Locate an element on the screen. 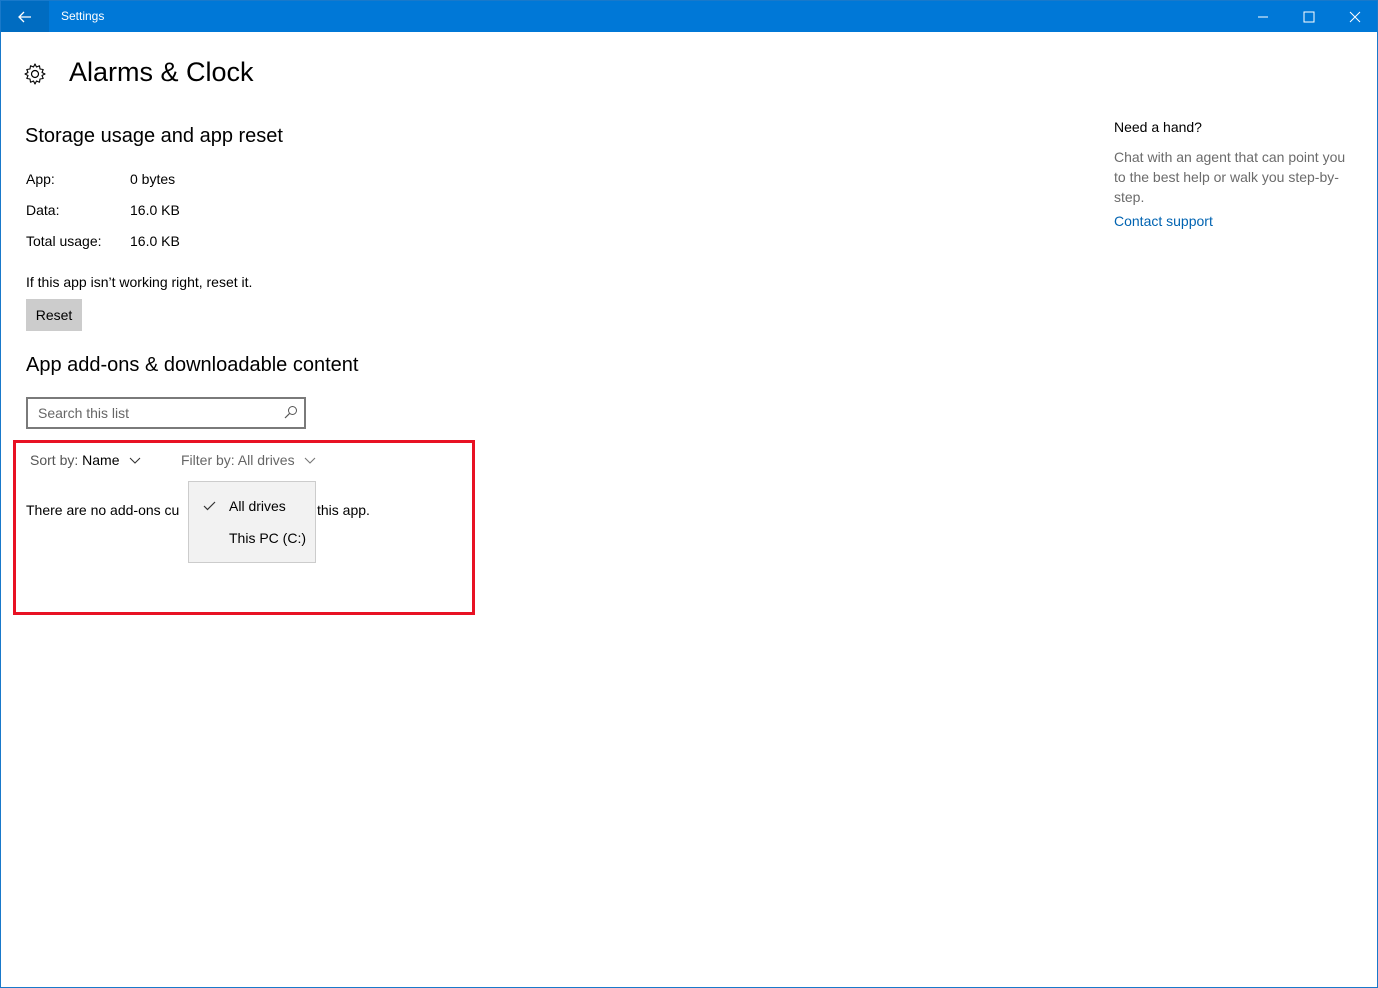 This screenshot has width=1378, height=988. data-size-value: 16.0 KB is located at coordinates (155, 210).